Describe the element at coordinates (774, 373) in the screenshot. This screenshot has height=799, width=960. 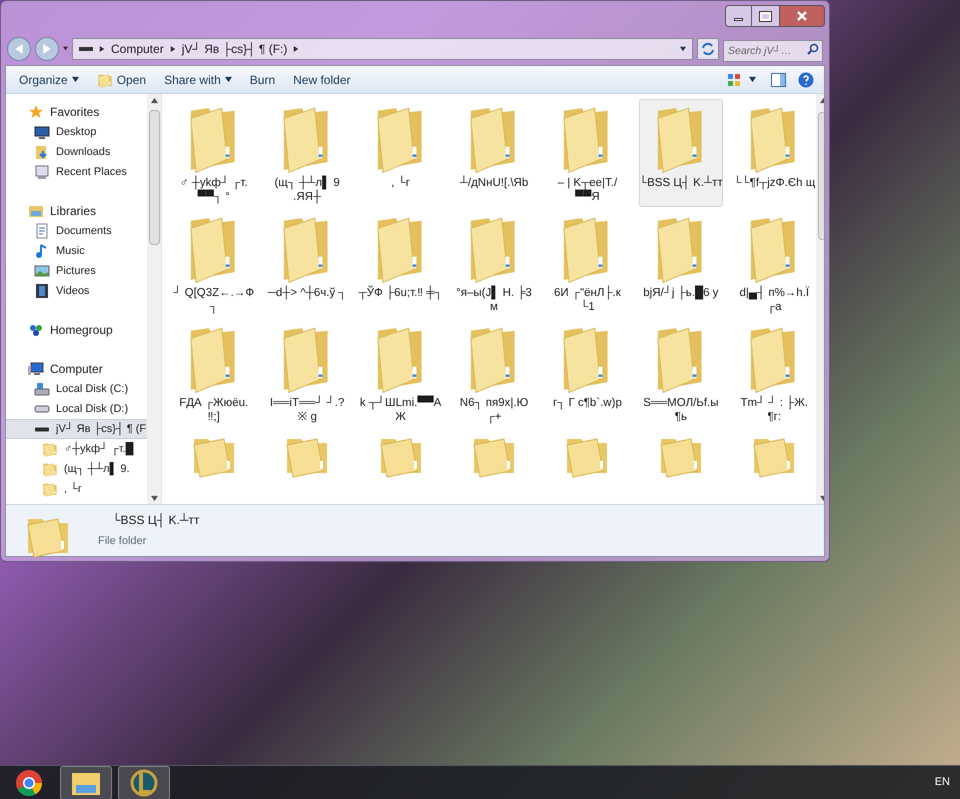
I see `folder-item: Tm┘ ┘ : ├Ж. ¶г:` at that location.